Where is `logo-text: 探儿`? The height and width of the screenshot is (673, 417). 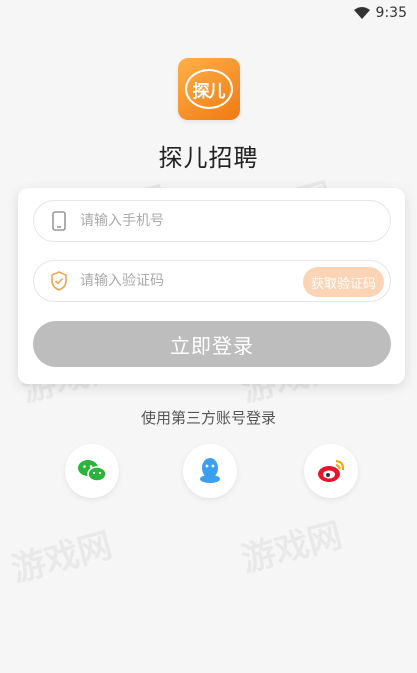
logo-text: 探儿 is located at coordinates (208, 89).